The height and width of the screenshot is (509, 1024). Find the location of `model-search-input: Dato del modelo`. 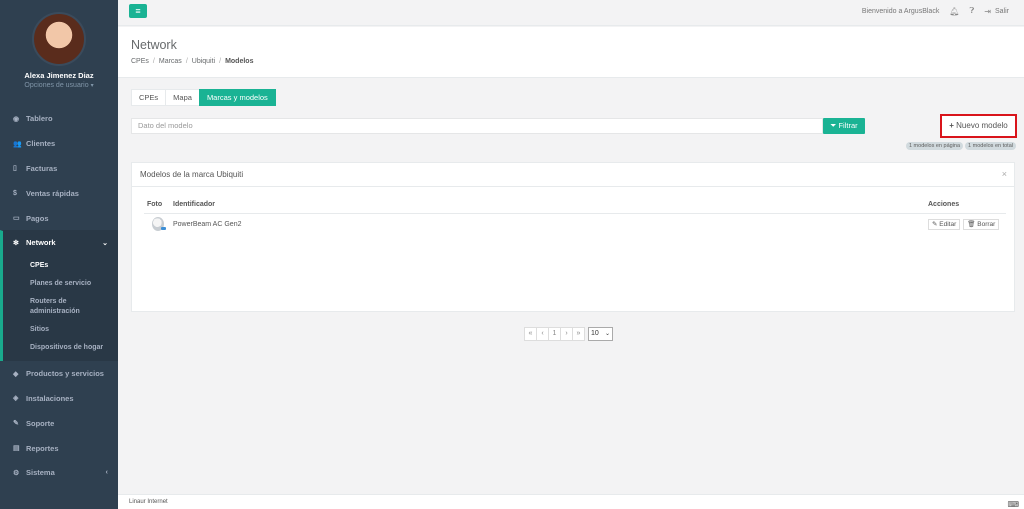

model-search-input: Dato del modelo is located at coordinates (477, 126).